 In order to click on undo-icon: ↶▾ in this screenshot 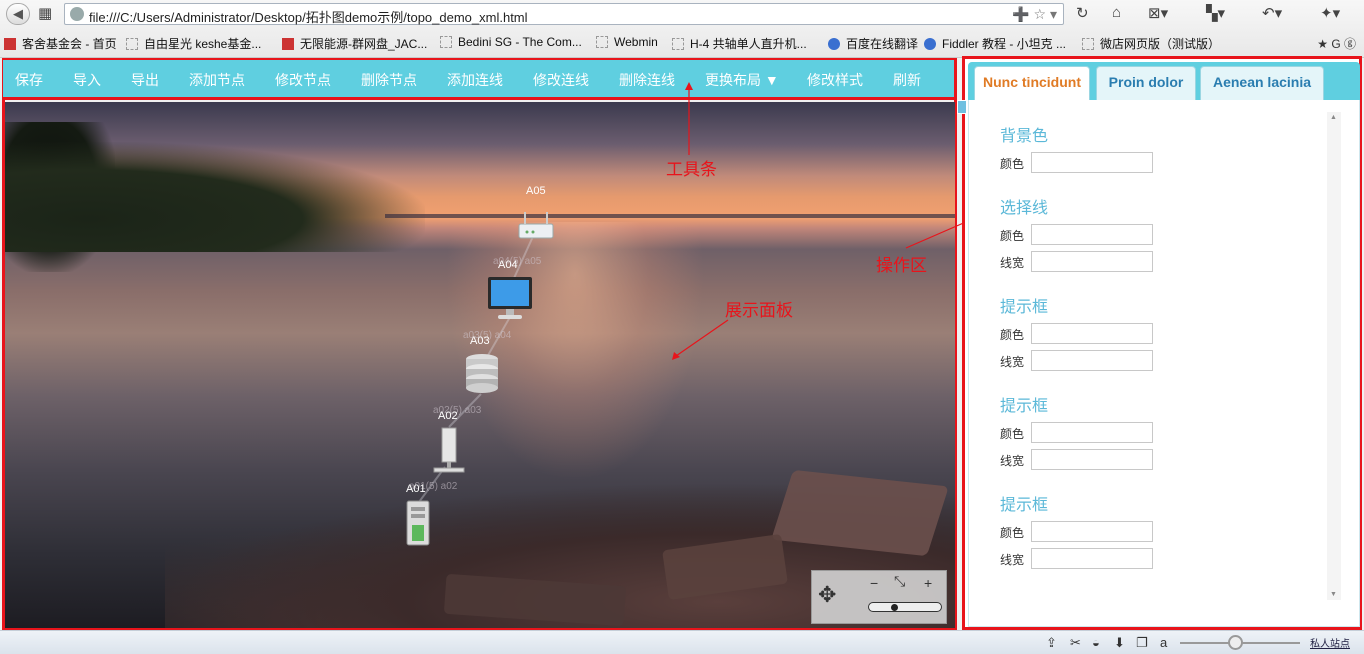, I will do `click(1272, 13)`.